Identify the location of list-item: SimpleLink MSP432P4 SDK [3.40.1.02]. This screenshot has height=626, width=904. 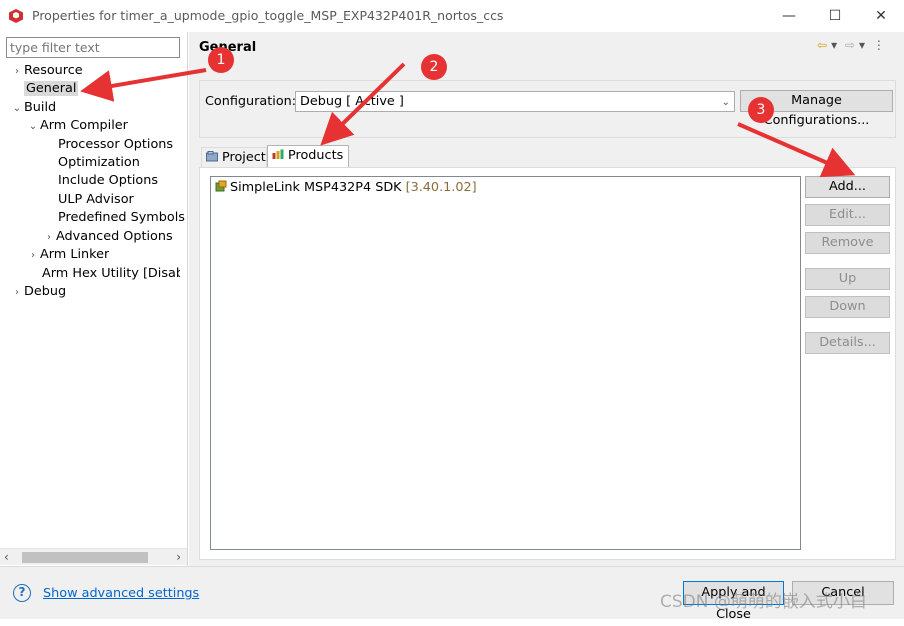
(346, 187).